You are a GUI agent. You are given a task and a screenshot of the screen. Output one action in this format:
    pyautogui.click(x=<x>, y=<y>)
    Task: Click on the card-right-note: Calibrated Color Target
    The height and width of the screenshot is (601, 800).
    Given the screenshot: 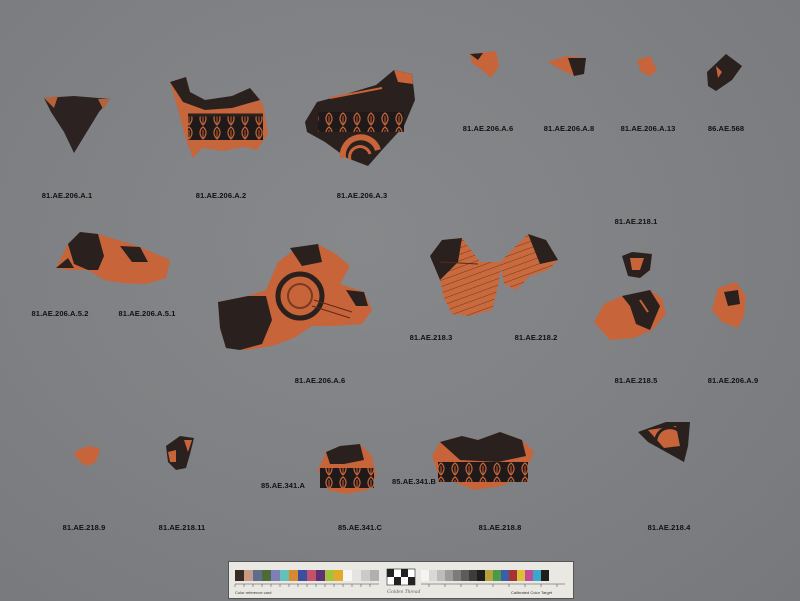 What is the action you would take?
    pyautogui.click(x=532, y=592)
    